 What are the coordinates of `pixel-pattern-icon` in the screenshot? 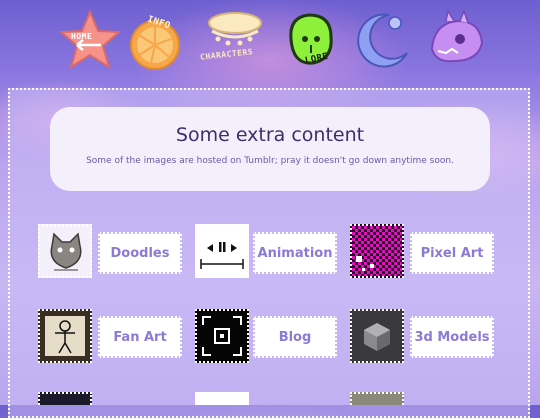 It's located at (377, 251).